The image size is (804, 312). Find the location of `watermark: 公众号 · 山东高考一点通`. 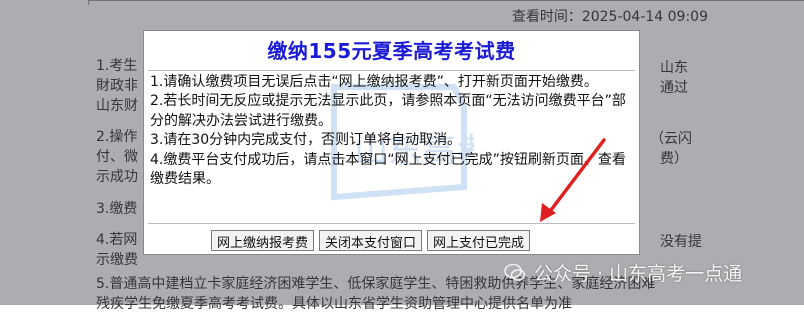

watermark: 公众号 · 山东高考一点通 is located at coordinates (623, 272).